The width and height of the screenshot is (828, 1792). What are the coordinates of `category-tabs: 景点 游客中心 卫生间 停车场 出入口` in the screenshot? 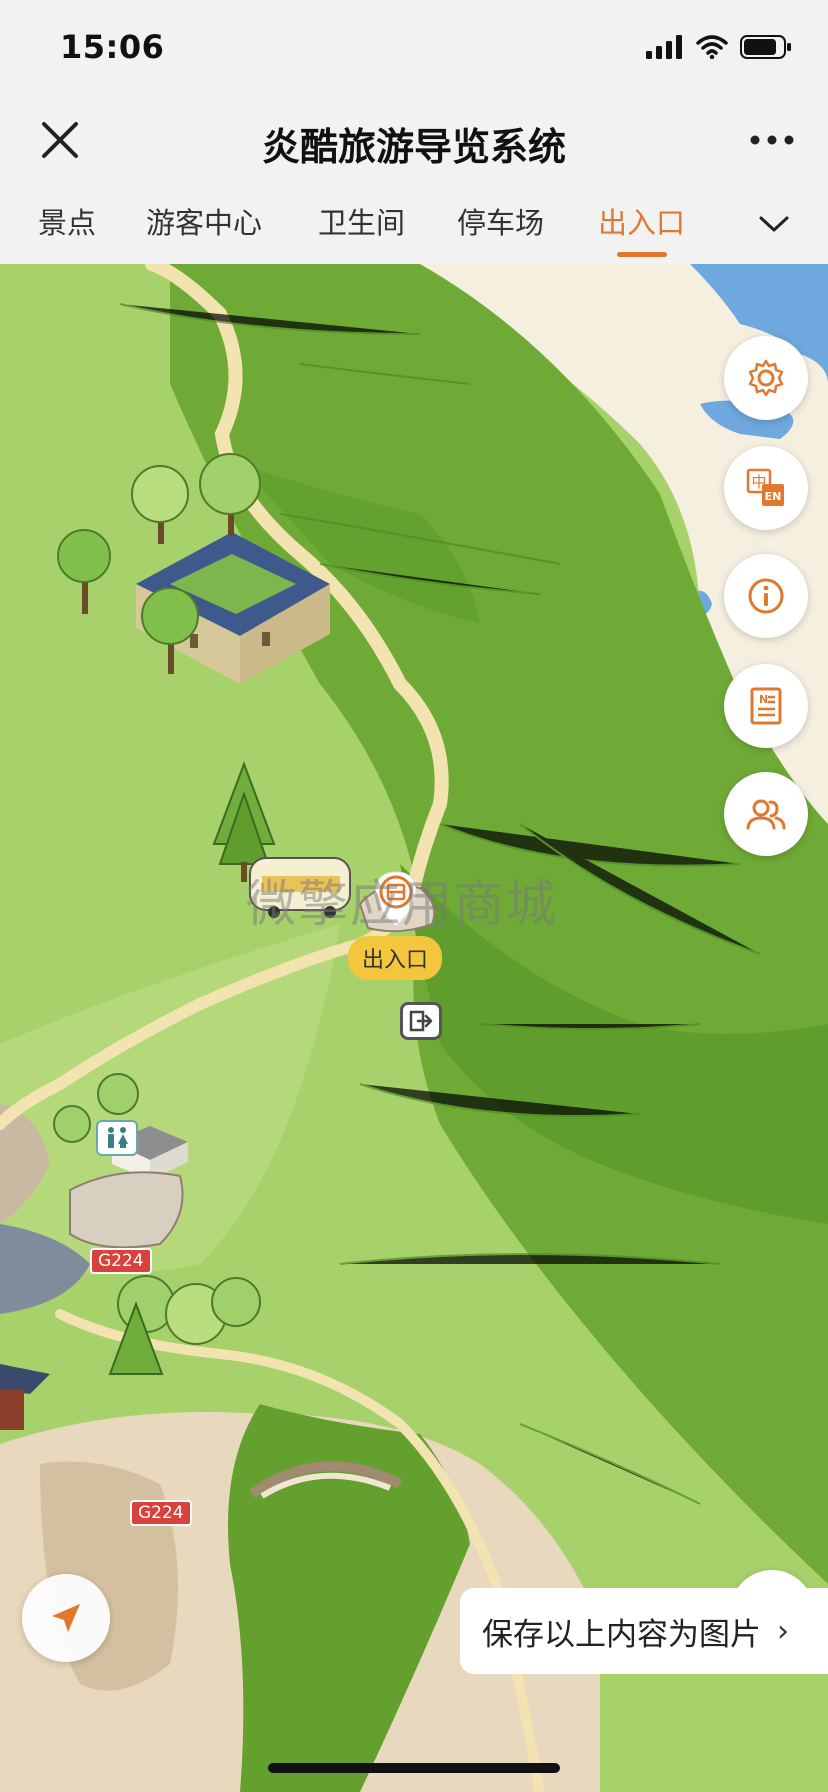 It's located at (414, 223).